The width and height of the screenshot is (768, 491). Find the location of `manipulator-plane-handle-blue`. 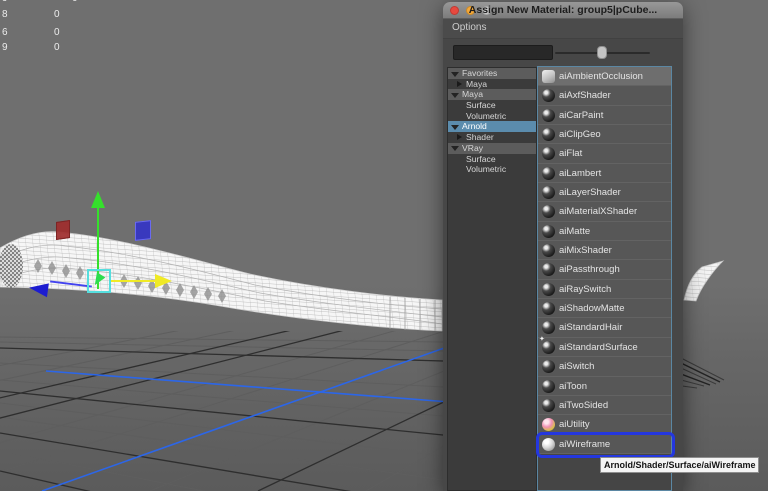

manipulator-plane-handle-blue is located at coordinates (143, 230).